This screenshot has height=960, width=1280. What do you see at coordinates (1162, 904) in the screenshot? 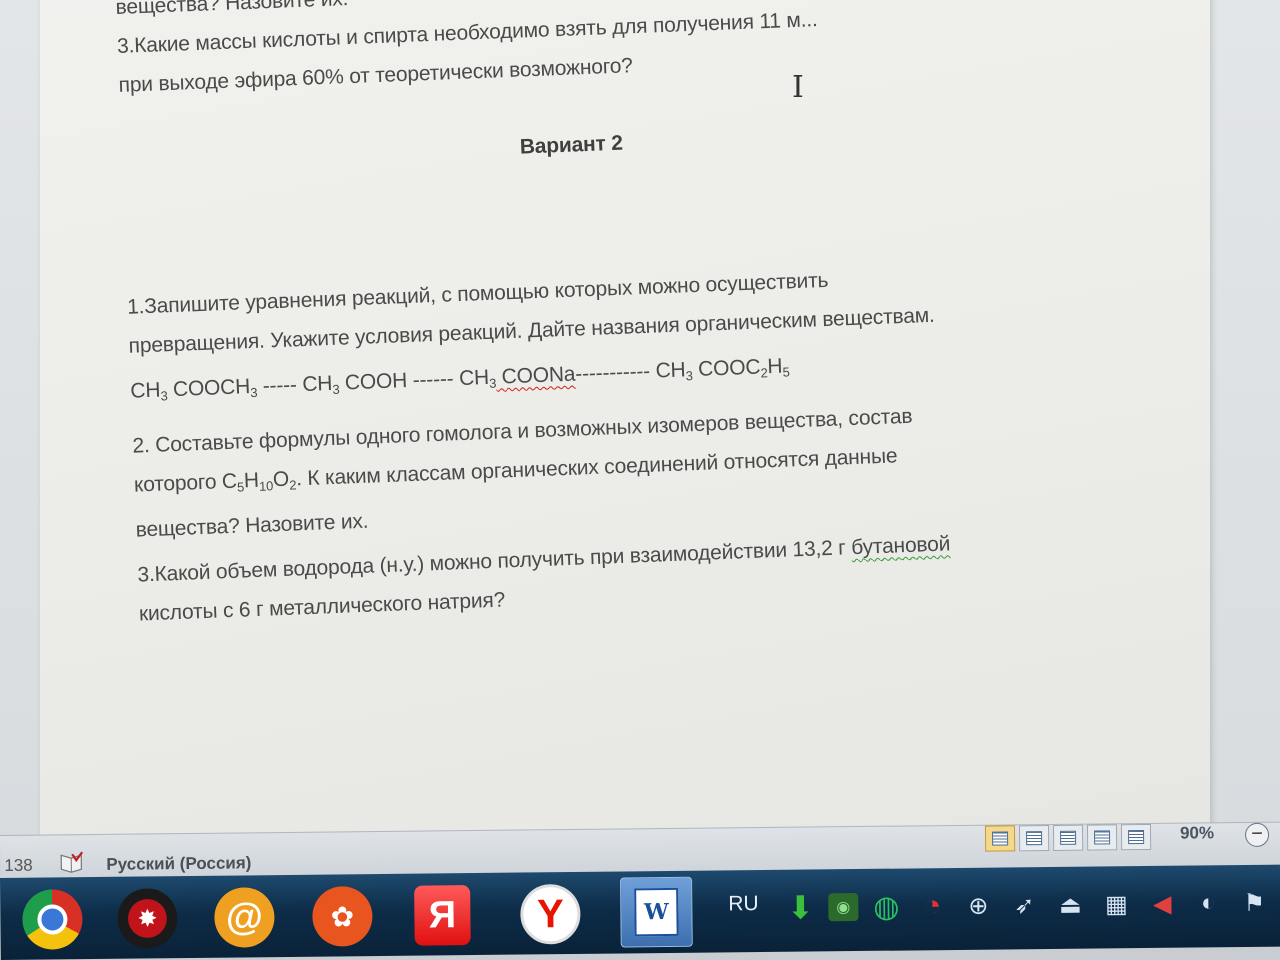
I see `volume-icon: ◀` at bounding box center [1162, 904].